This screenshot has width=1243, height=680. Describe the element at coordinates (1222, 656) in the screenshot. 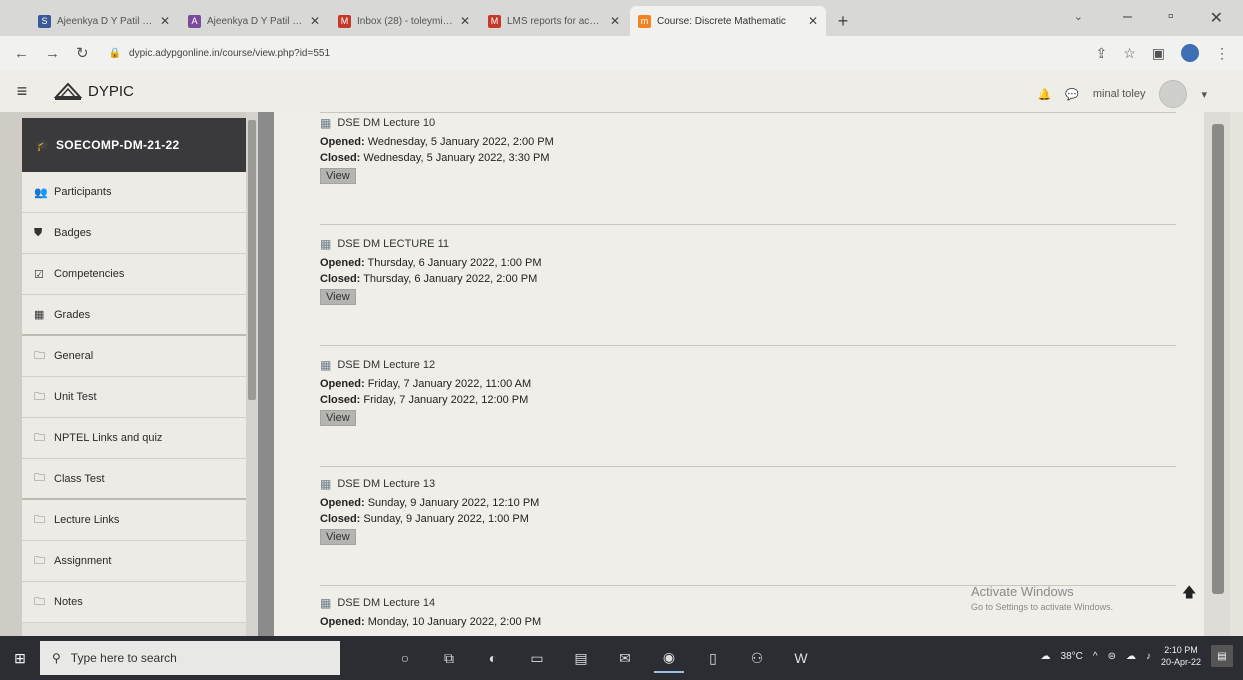

I see `notifications-icon: ▤` at that location.